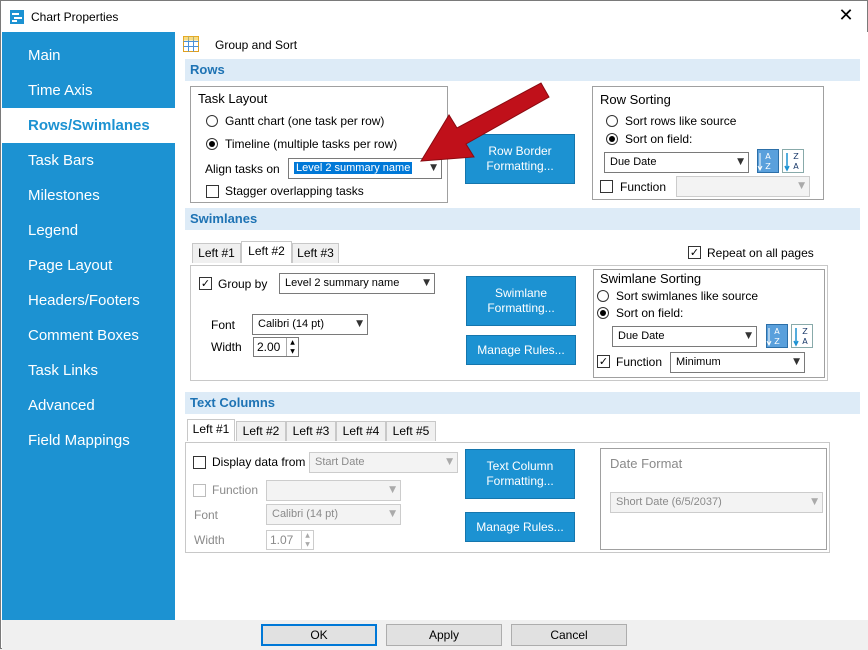 This screenshot has height=650, width=868. Describe the element at coordinates (199, 462) in the screenshot. I see `display-data-checkbox` at that location.